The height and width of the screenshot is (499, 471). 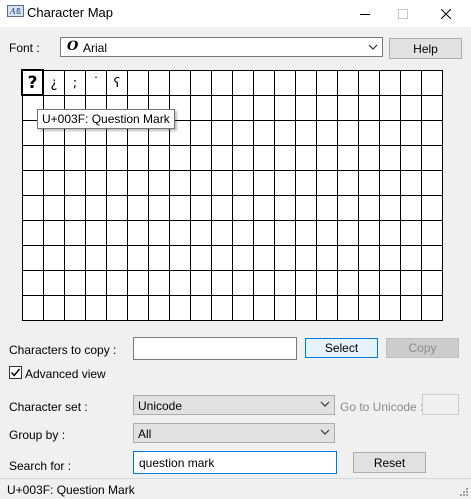 I want to click on character-cell: ¿, so click(x=54, y=83).